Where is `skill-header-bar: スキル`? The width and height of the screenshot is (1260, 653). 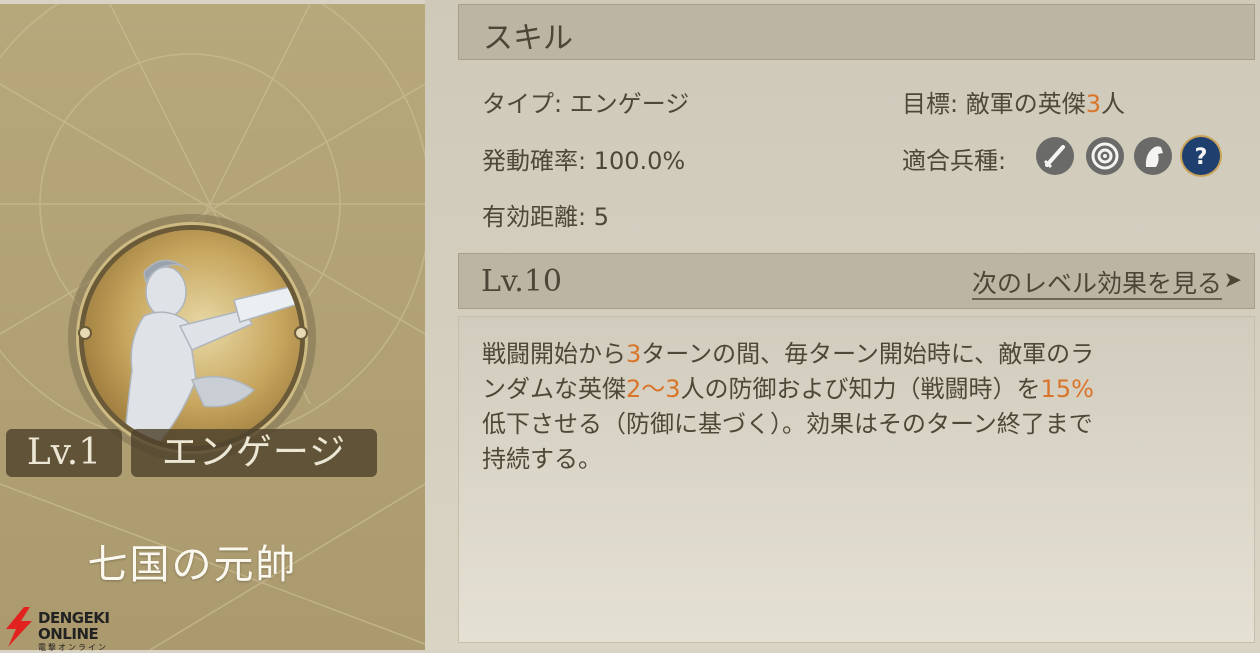 skill-header-bar: スキル is located at coordinates (856, 32).